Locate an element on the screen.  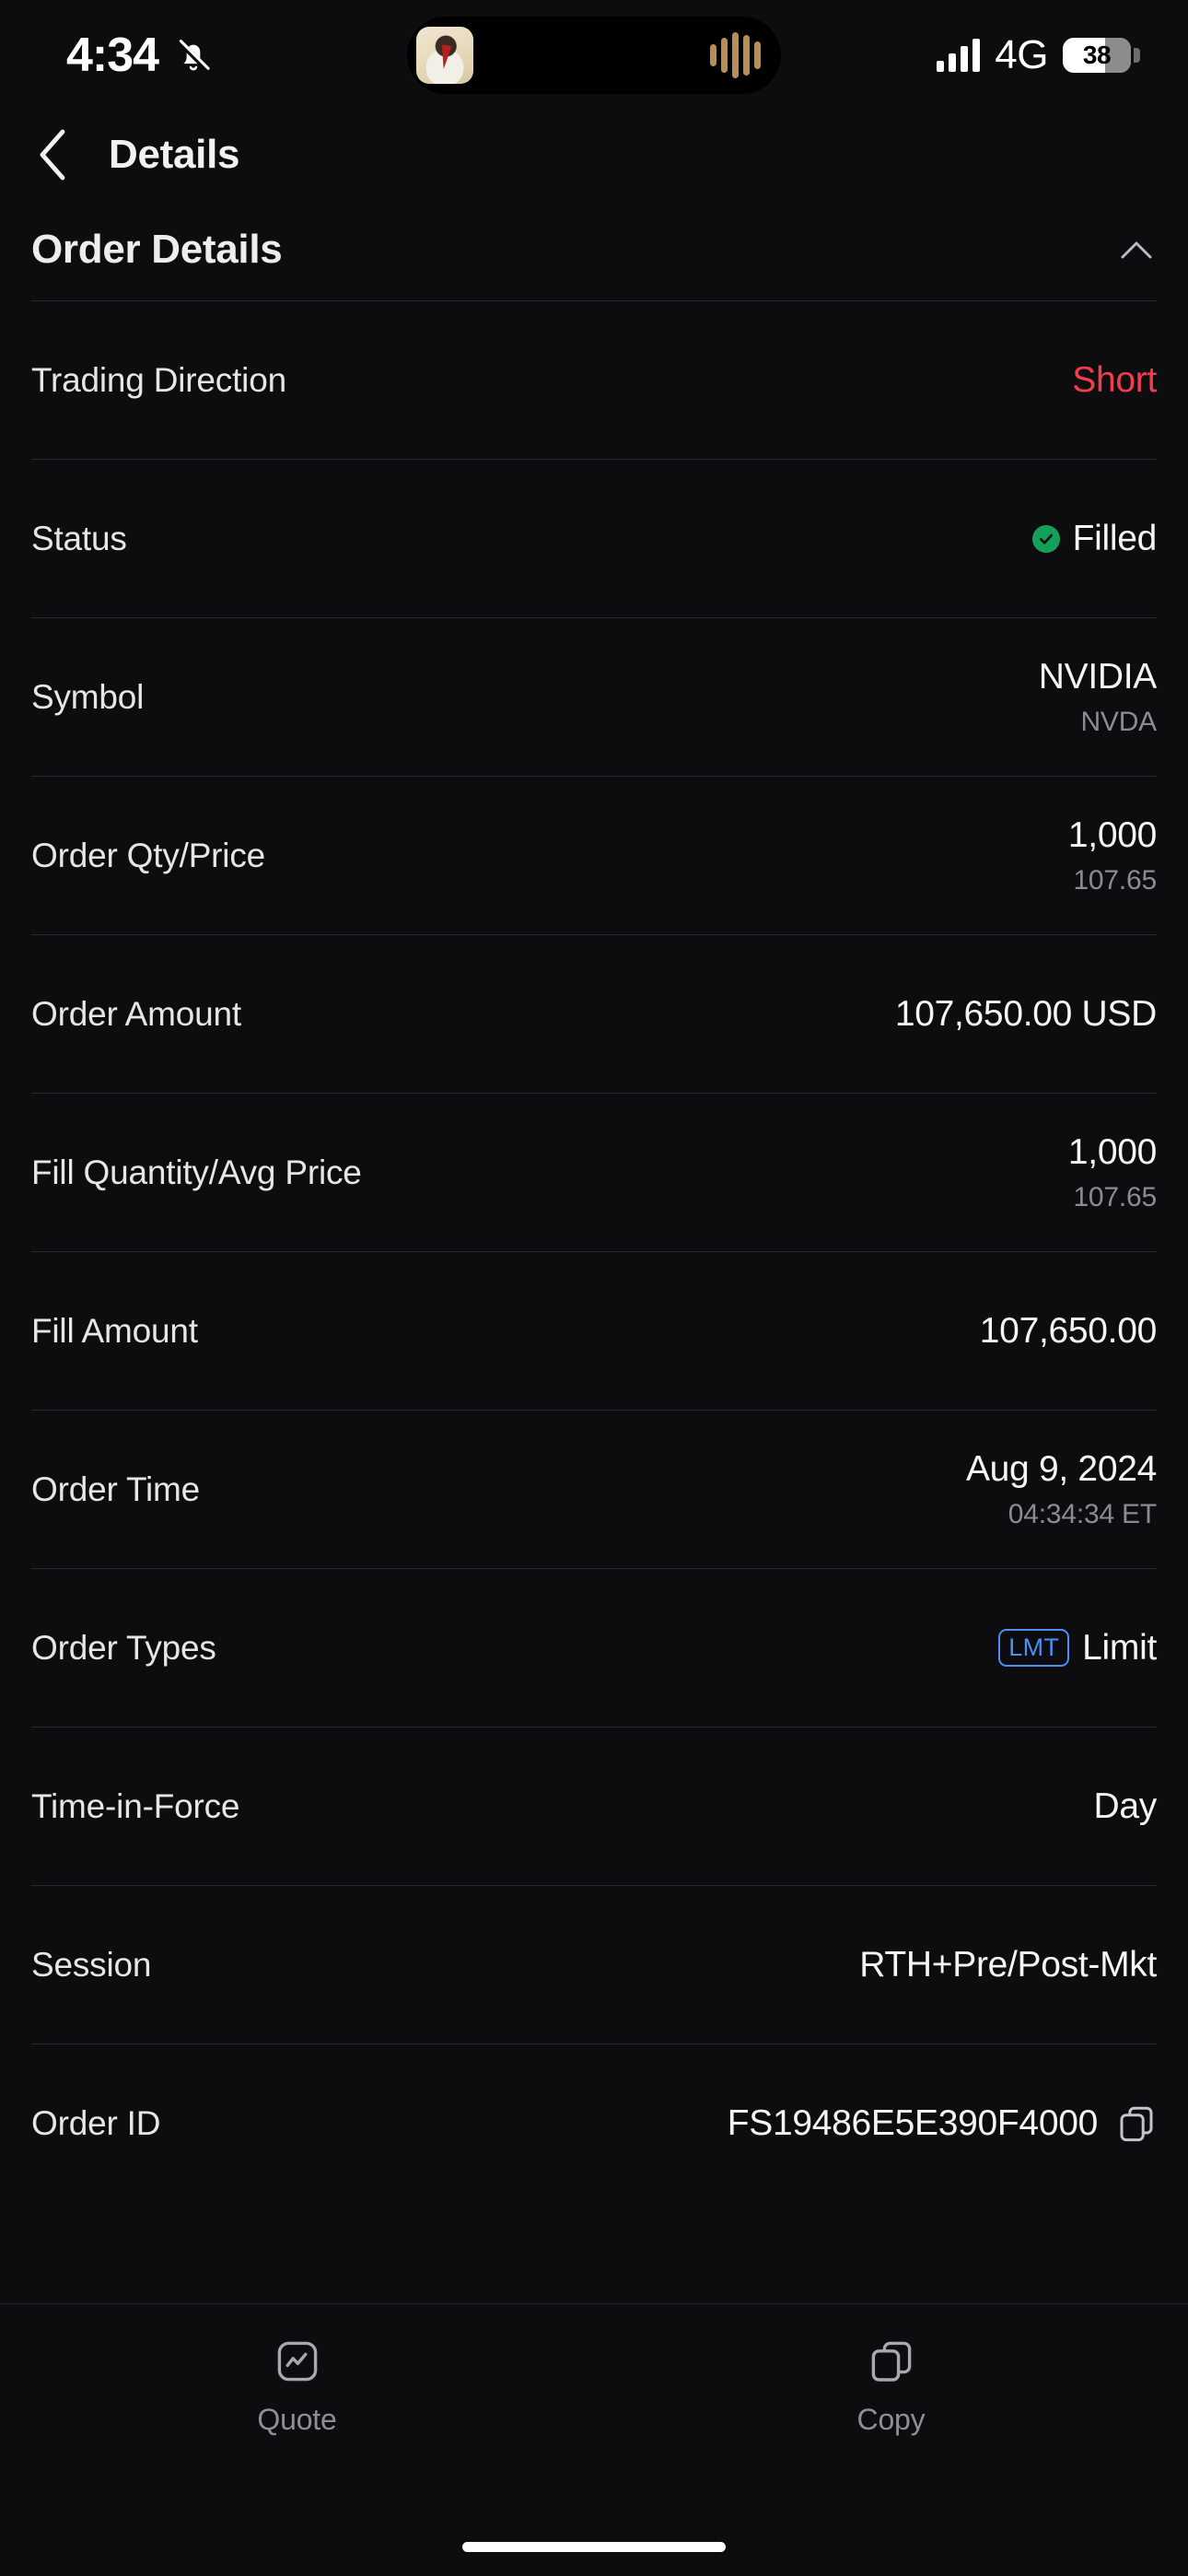
row-subvalue: NVDA is located at coordinates (1118, 721).